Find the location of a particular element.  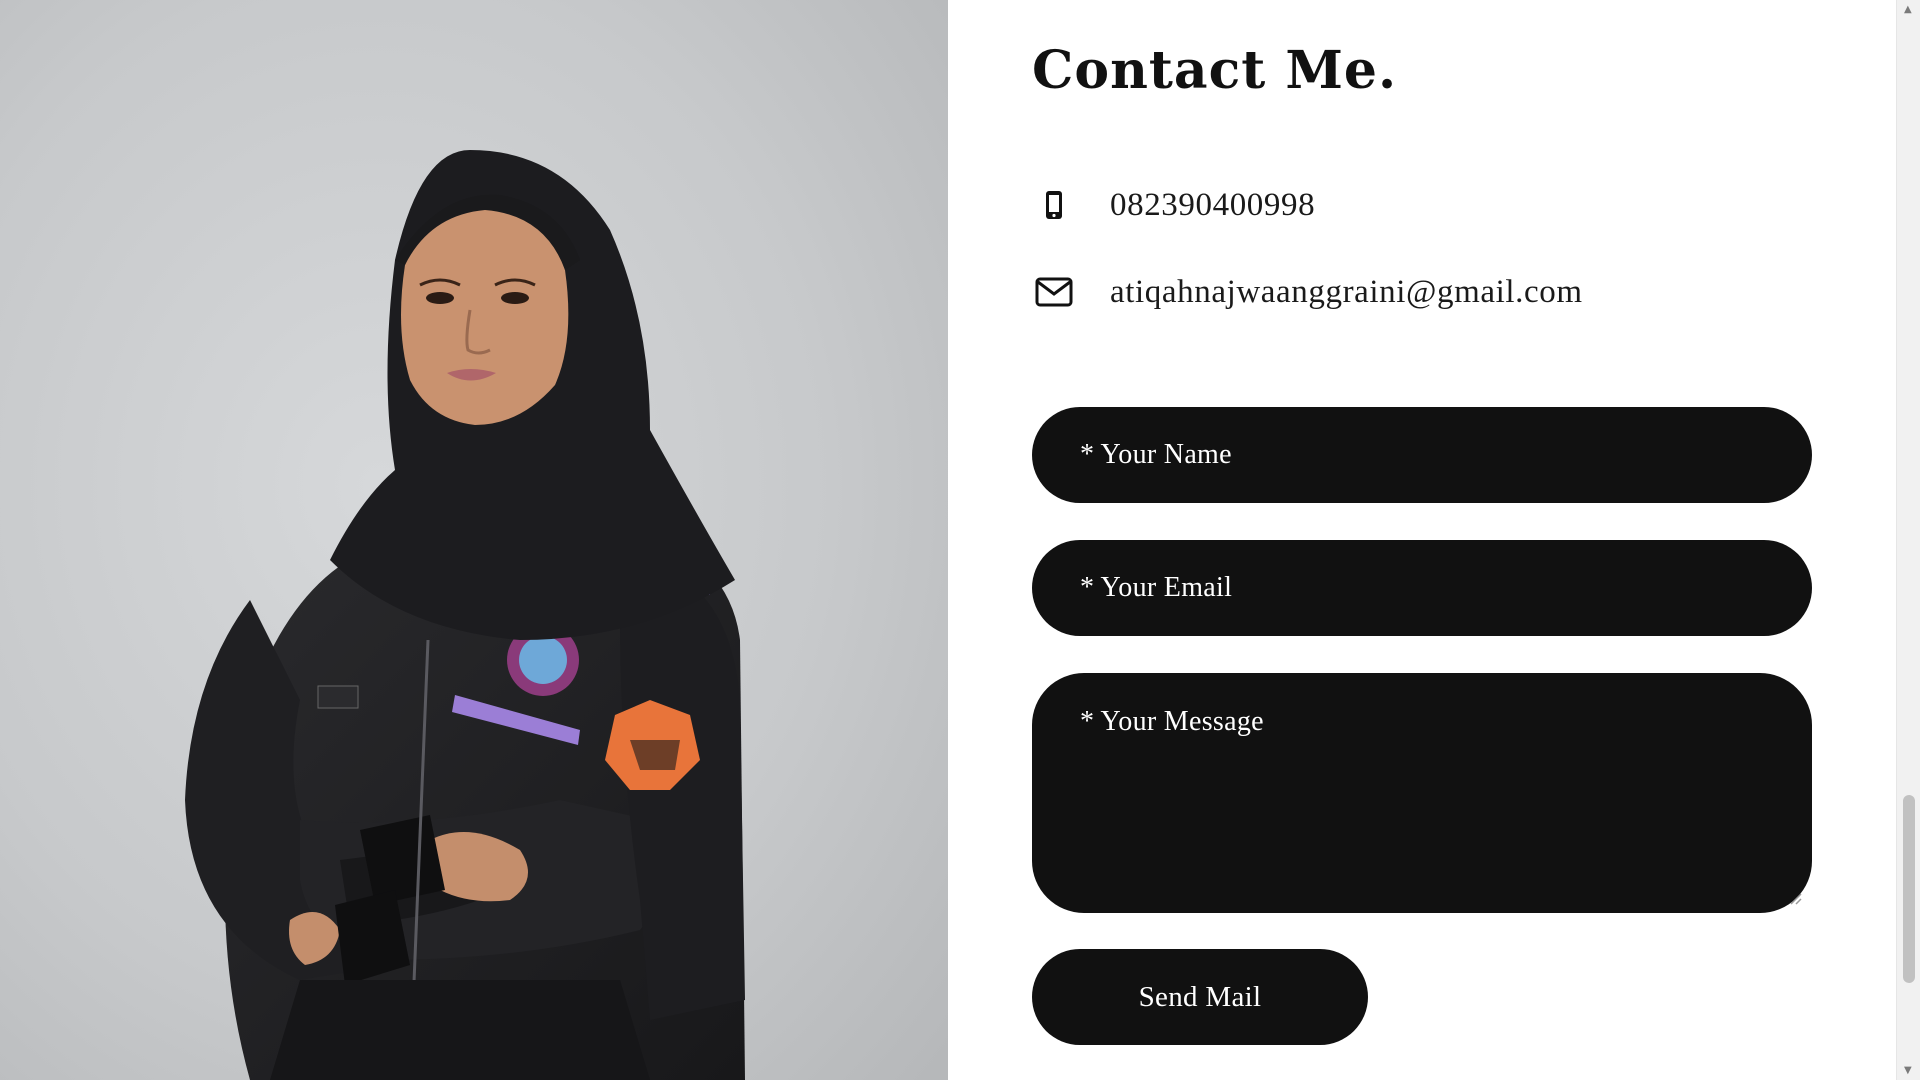

email-input: * Your Email is located at coordinates (1422, 588).